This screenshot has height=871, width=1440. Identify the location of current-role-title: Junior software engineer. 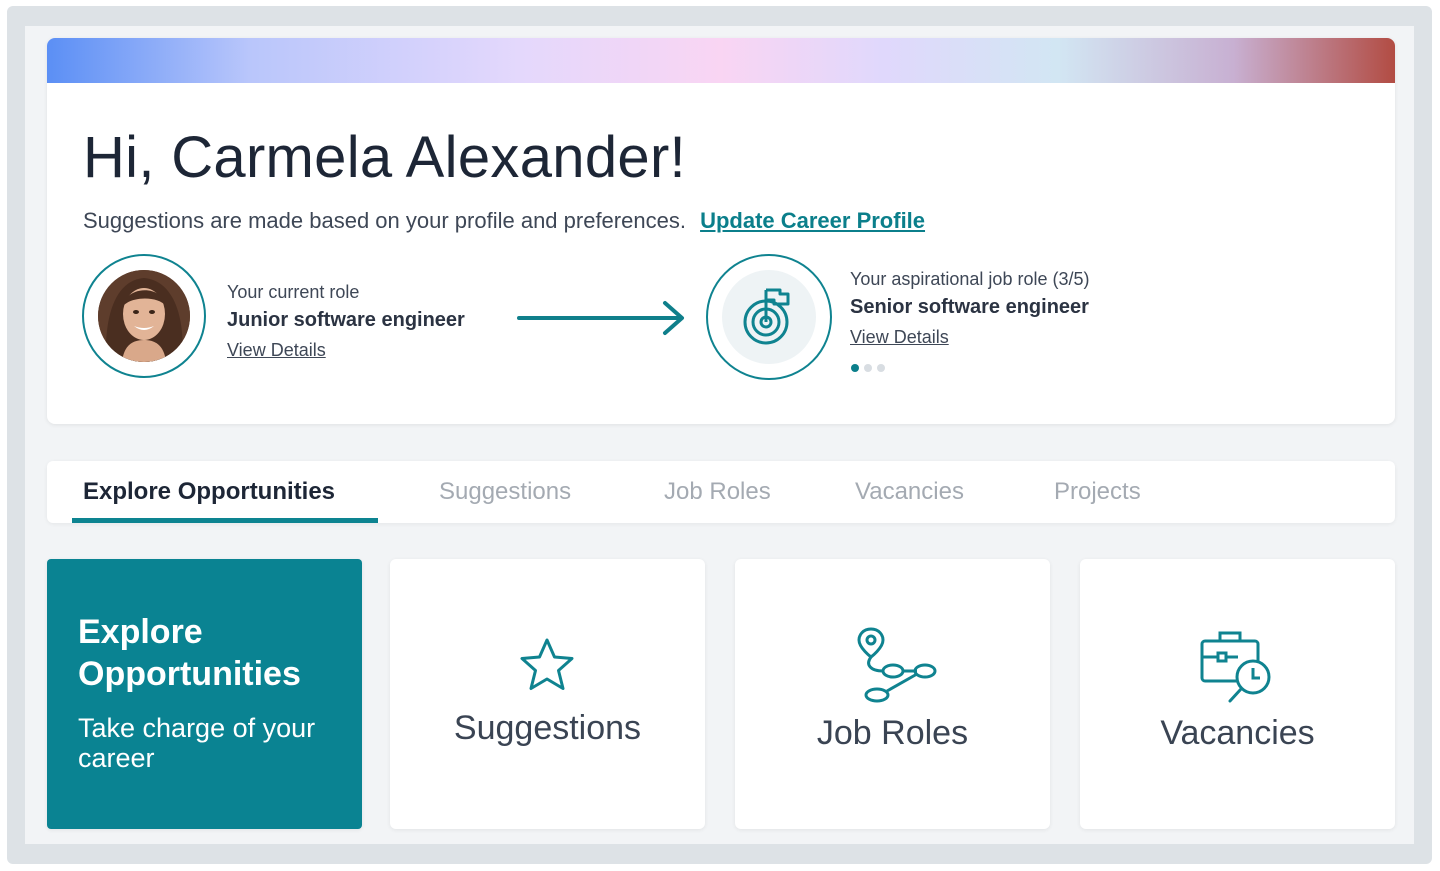
(346, 320).